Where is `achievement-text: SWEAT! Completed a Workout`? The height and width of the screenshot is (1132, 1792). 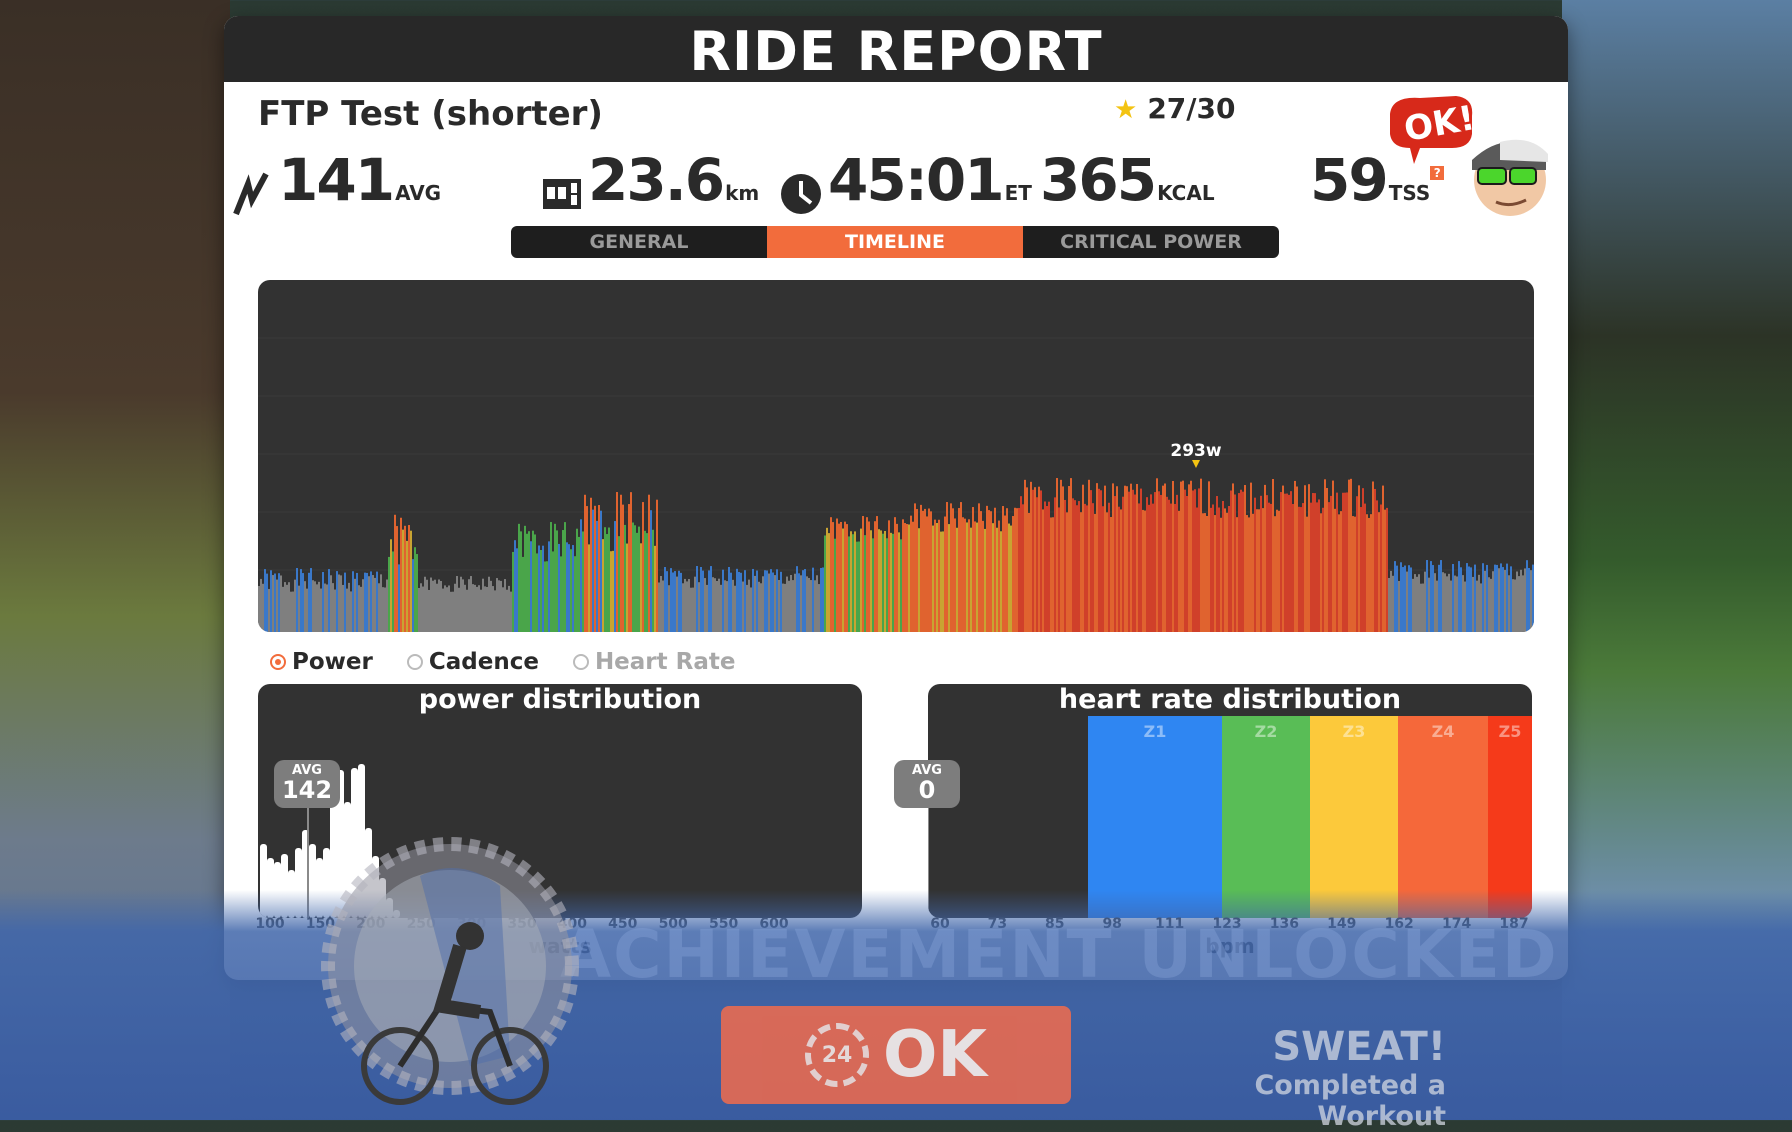 achievement-text: SWEAT! Completed a Workout is located at coordinates (1288, 1078).